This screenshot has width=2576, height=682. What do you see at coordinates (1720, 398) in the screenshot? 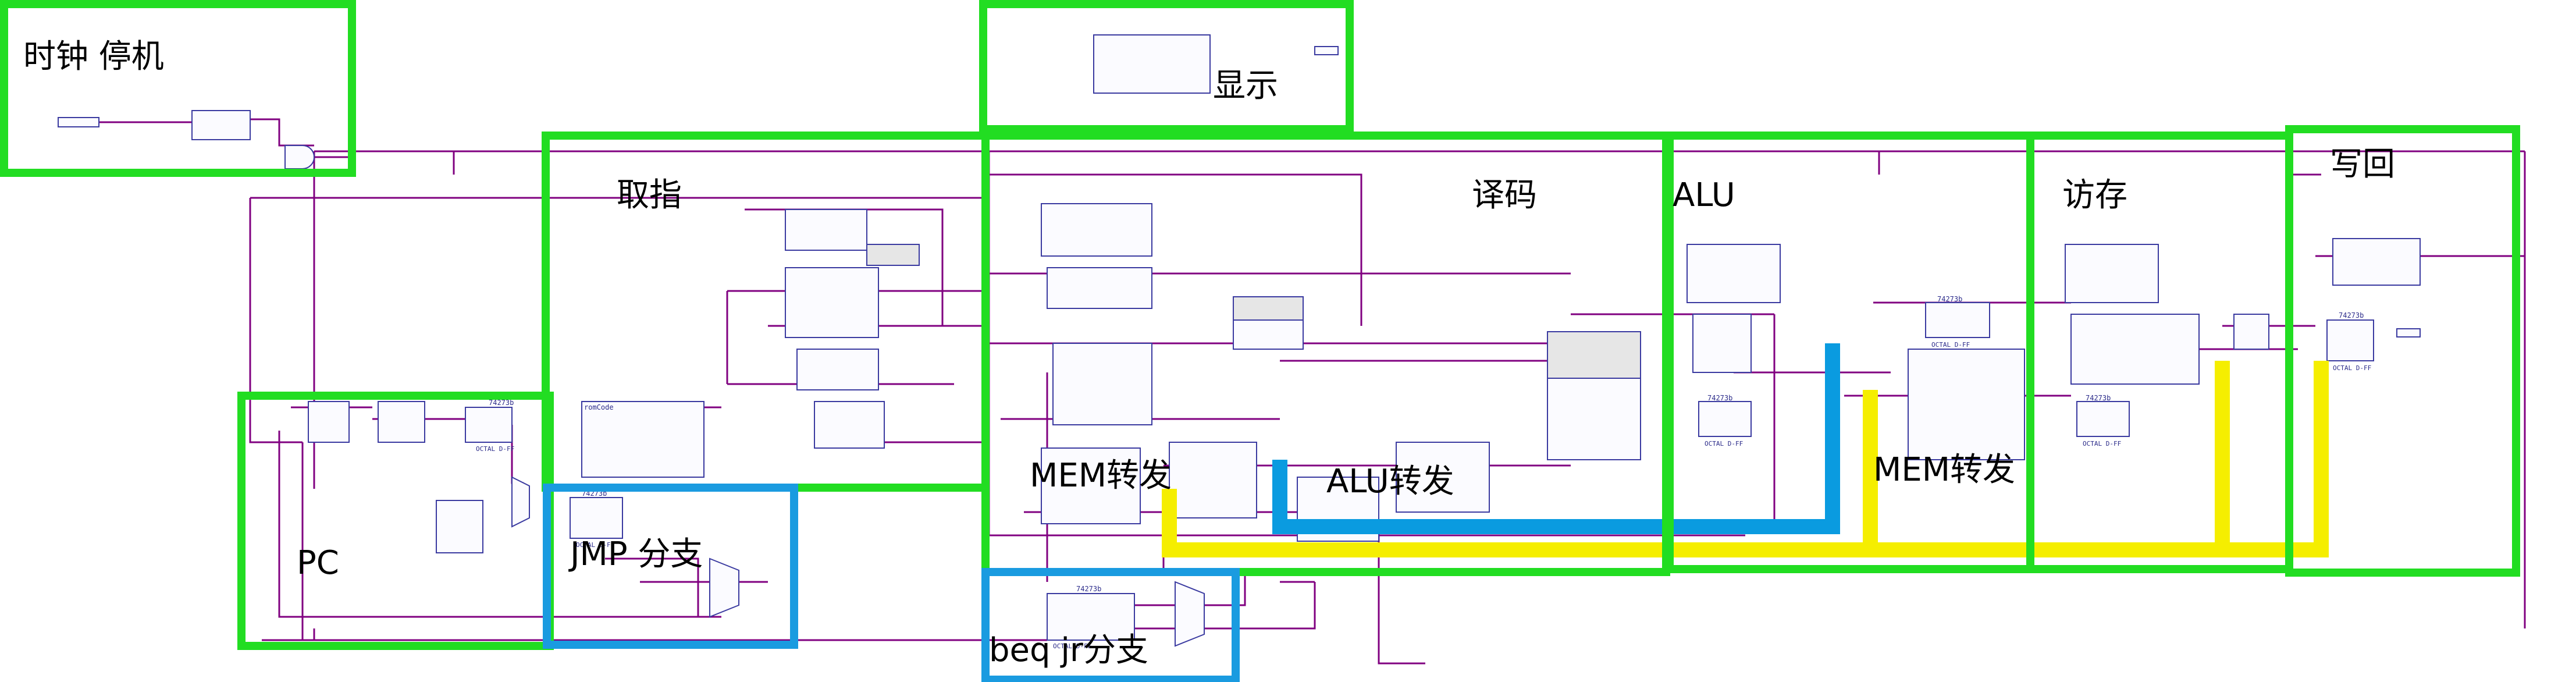
I see `alu-reg-label: 74273b` at bounding box center [1720, 398].